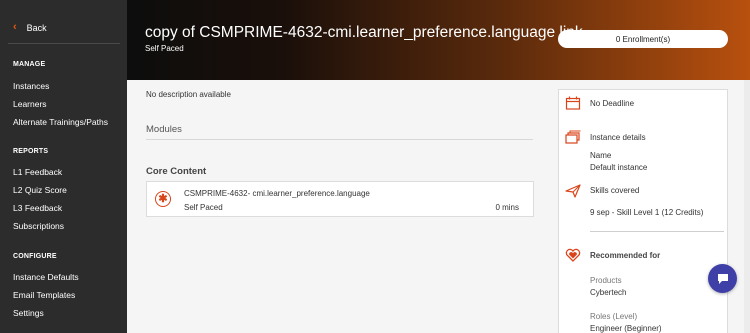  What do you see at coordinates (30, 104) in the screenshot?
I see `sidebar-item-learners: Learners` at bounding box center [30, 104].